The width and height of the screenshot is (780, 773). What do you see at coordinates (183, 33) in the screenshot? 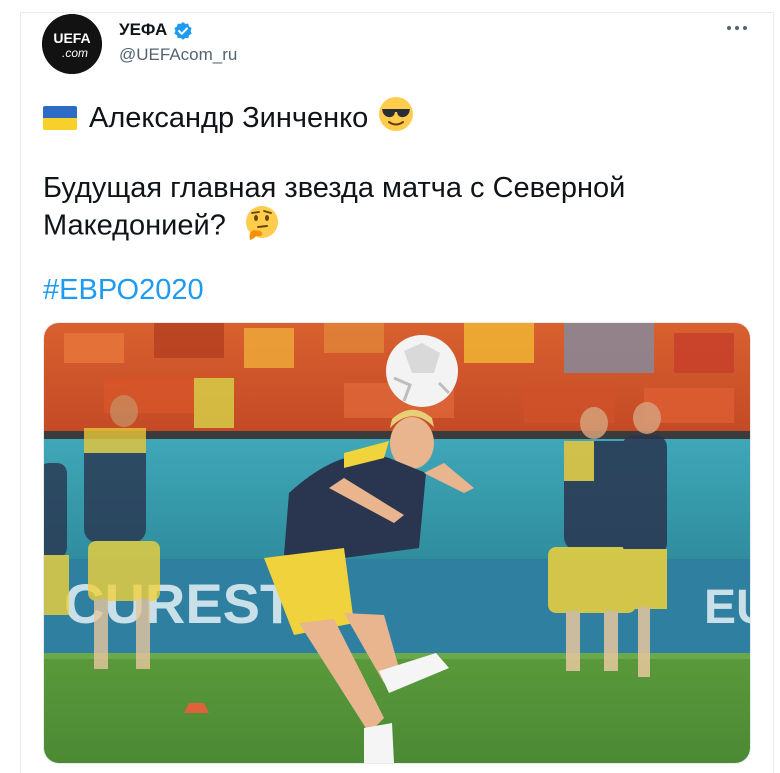
I see `verified-badge-icon` at bounding box center [183, 33].